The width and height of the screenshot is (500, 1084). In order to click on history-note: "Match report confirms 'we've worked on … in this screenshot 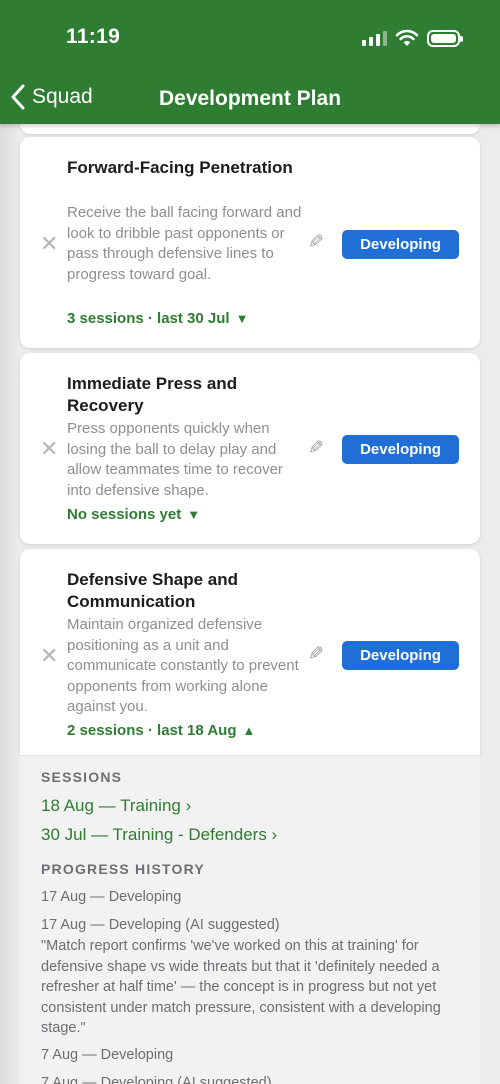, I will do `click(241, 987)`.